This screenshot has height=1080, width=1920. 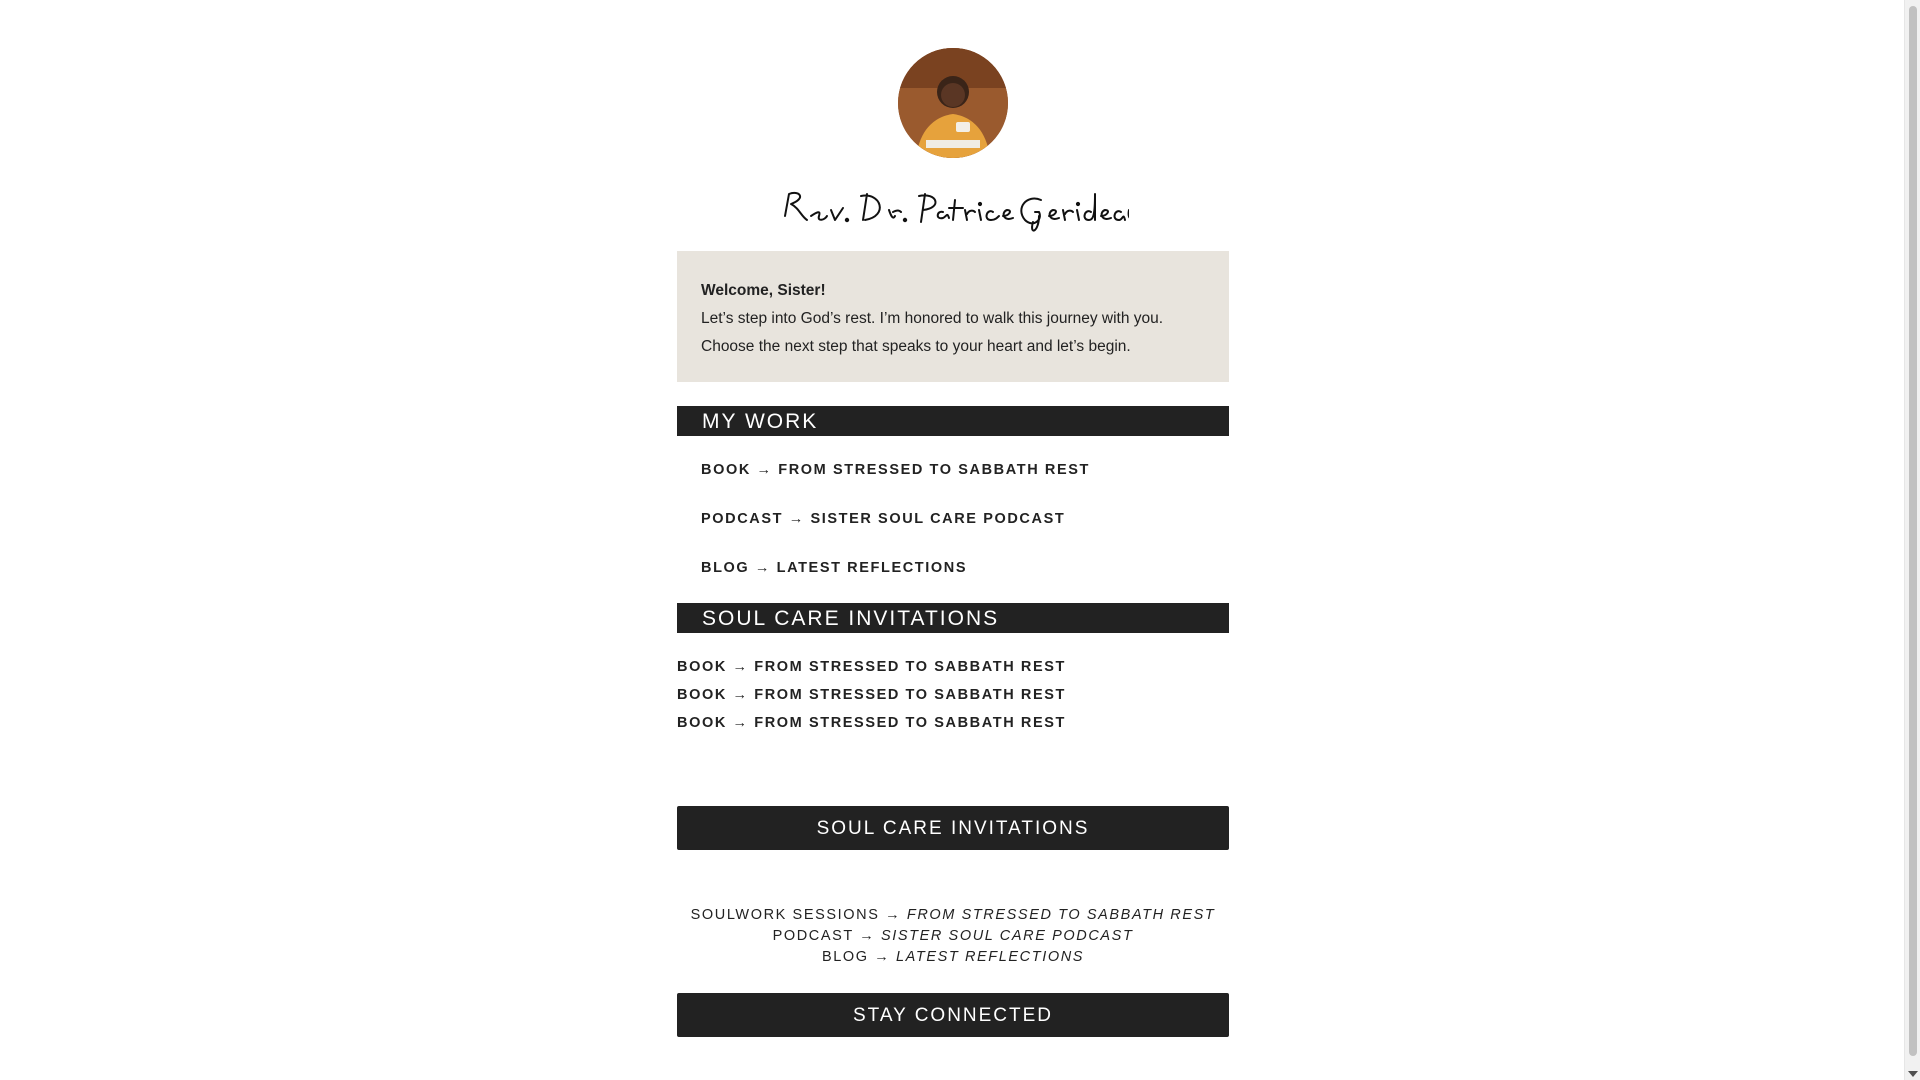 What do you see at coordinates (798, 915) in the screenshot?
I see `soulwork-sessions-prefix: SOULWORK SESSIONS →` at bounding box center [798, 915].